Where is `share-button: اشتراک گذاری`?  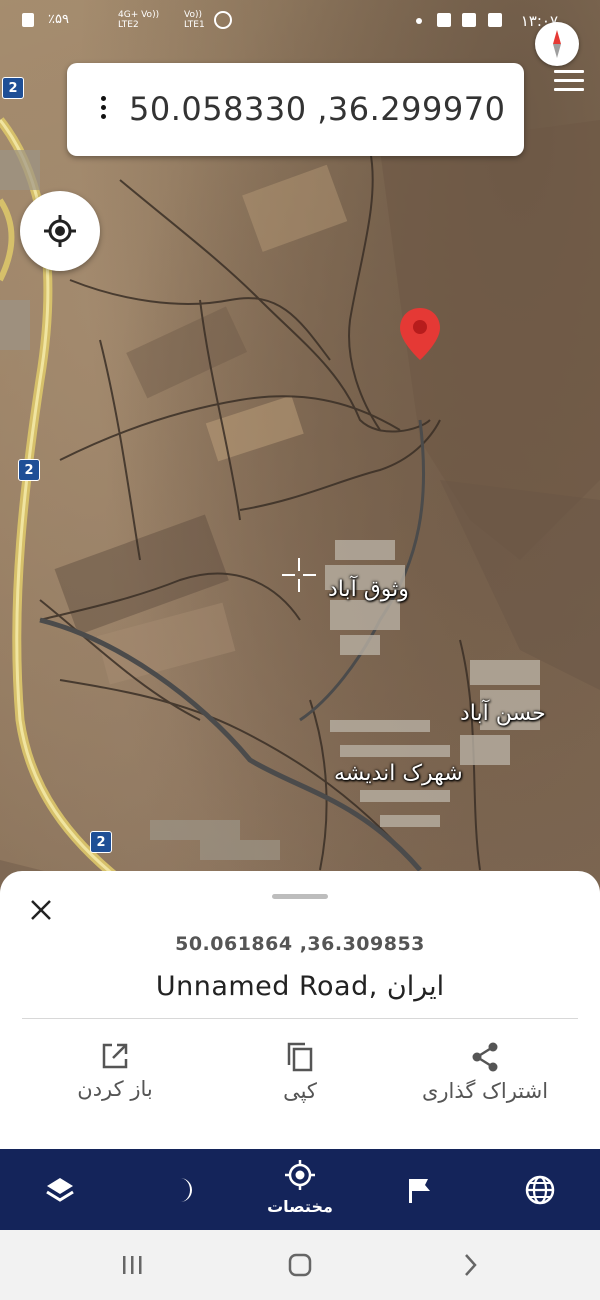
share-button: اشتراک گذاری is located at coordinates (485, 1072).